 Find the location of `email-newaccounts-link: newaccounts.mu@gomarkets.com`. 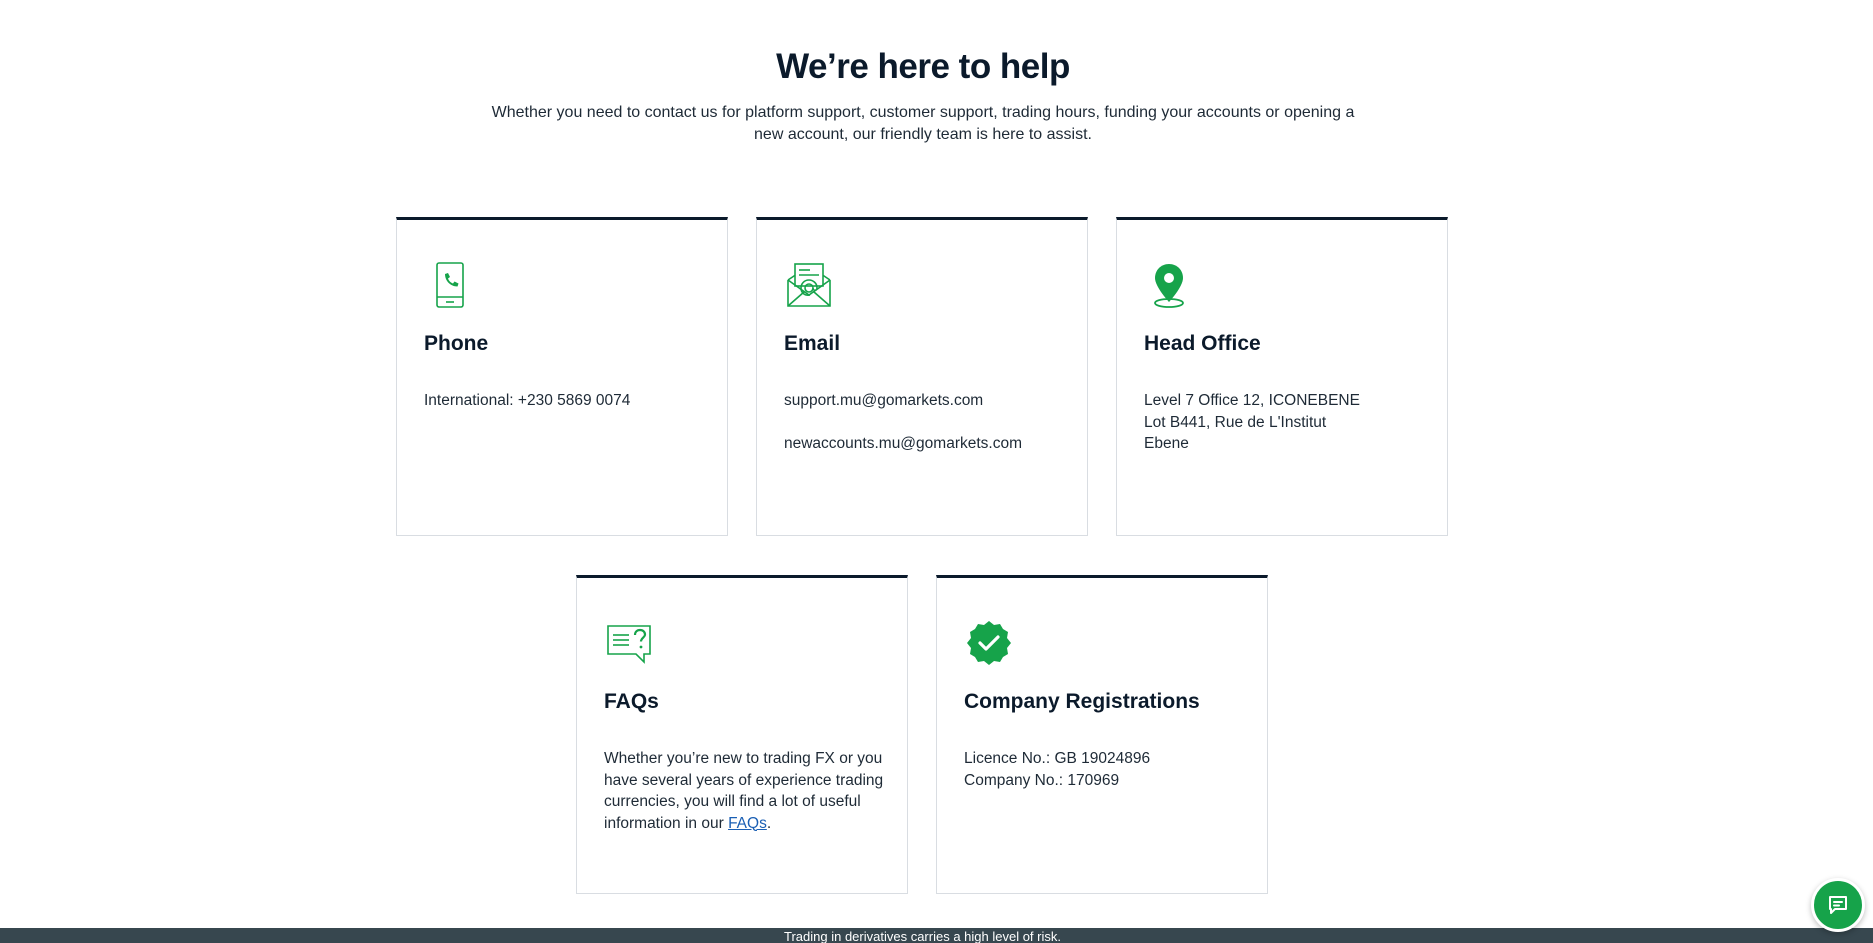

email-newaccounts-link: newaccounts.mu@gomarkets.com is located at coordinates (926, 444).